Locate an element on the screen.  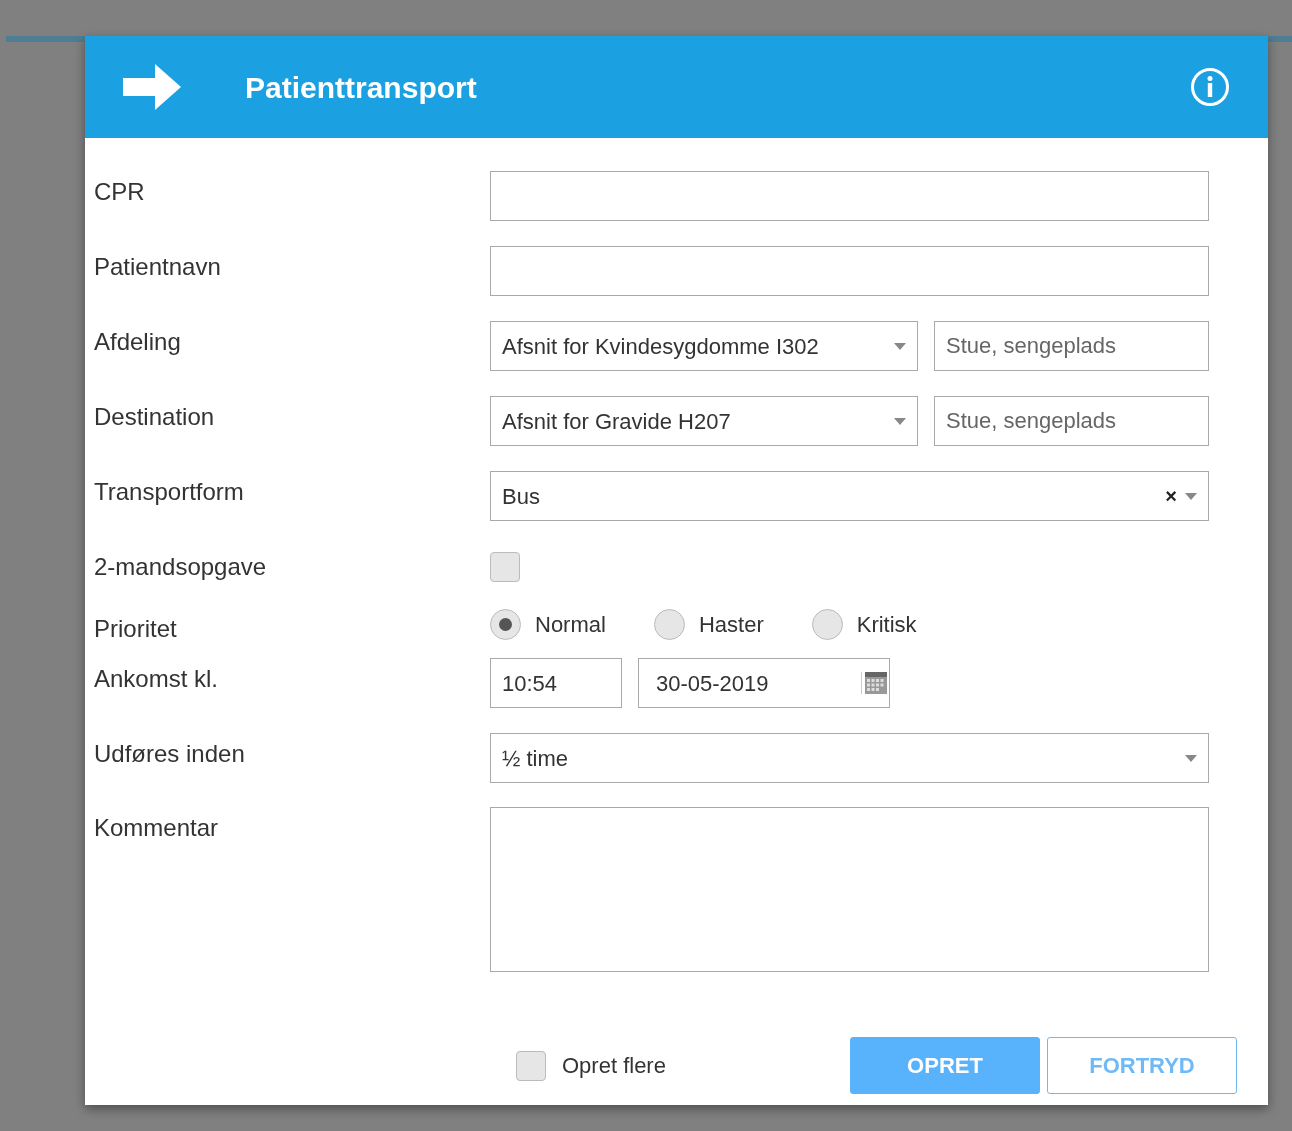
field-label: Patientnavn is located at coordinates (158, 267).